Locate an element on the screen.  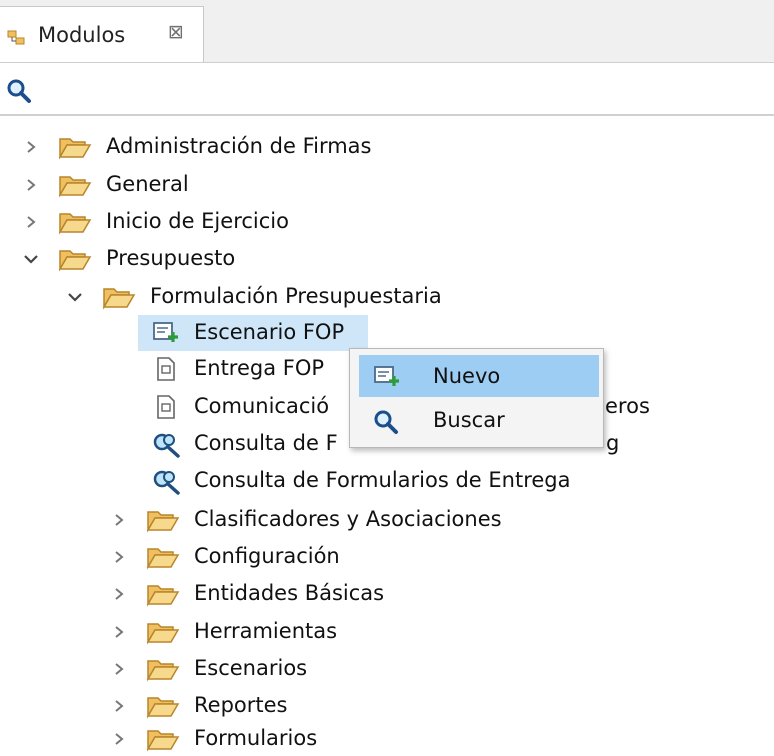
tree-node-formulacion-presupuestaria: Formulación Presupuestaria is located at coordinates (314, 297).